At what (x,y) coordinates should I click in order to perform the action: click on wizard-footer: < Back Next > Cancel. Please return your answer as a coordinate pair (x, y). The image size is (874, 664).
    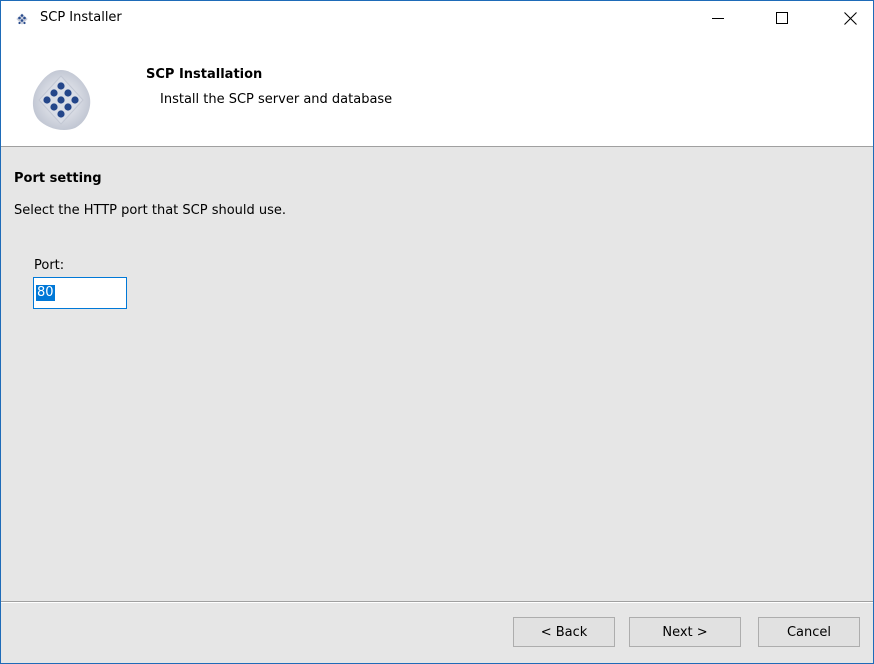
    Looking at the image, I should click on (437, 633).